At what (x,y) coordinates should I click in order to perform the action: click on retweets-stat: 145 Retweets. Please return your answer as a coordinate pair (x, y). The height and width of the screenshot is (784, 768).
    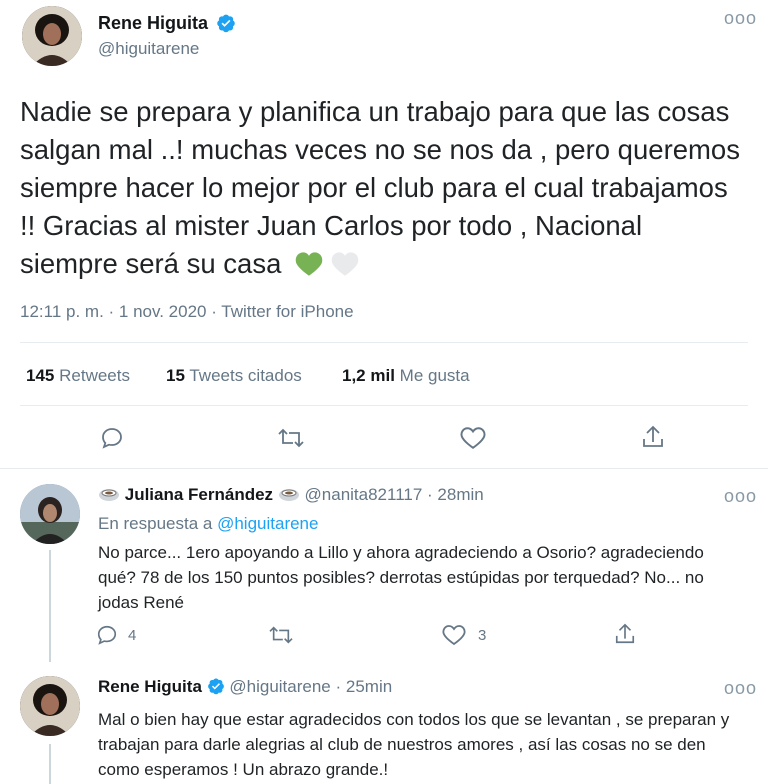
    Looking at the image, I should click on (78, 376).